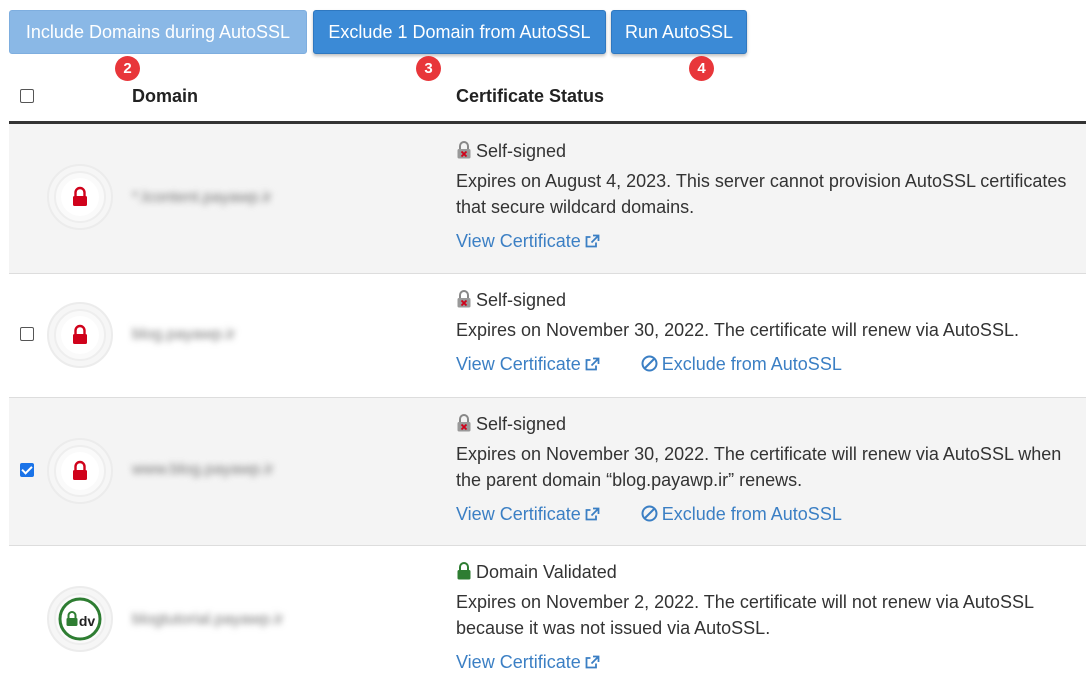 This screenshot has height=692, width=1091. I want to click on include-domains-button: Include Domains during AutoSSL, so click(158, 32).